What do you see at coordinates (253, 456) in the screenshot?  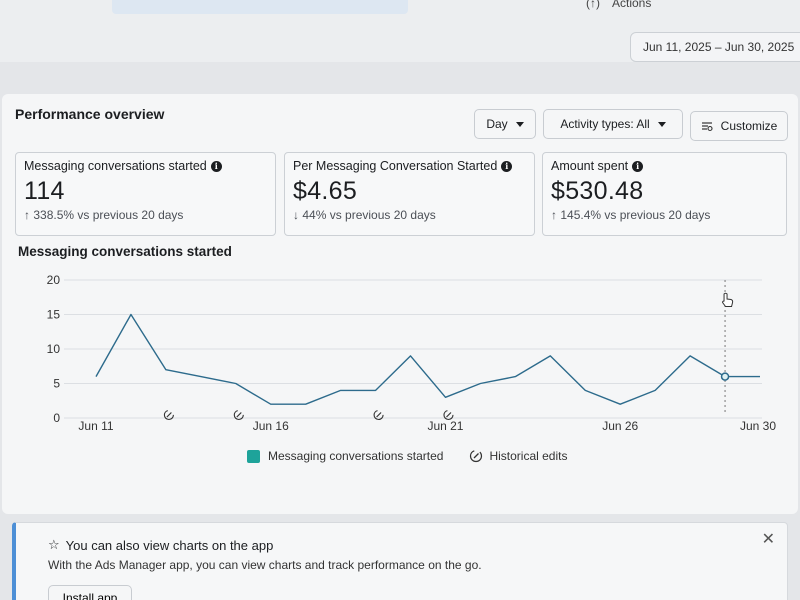 I see `legend-swatch` at bounding box center [253, 456].